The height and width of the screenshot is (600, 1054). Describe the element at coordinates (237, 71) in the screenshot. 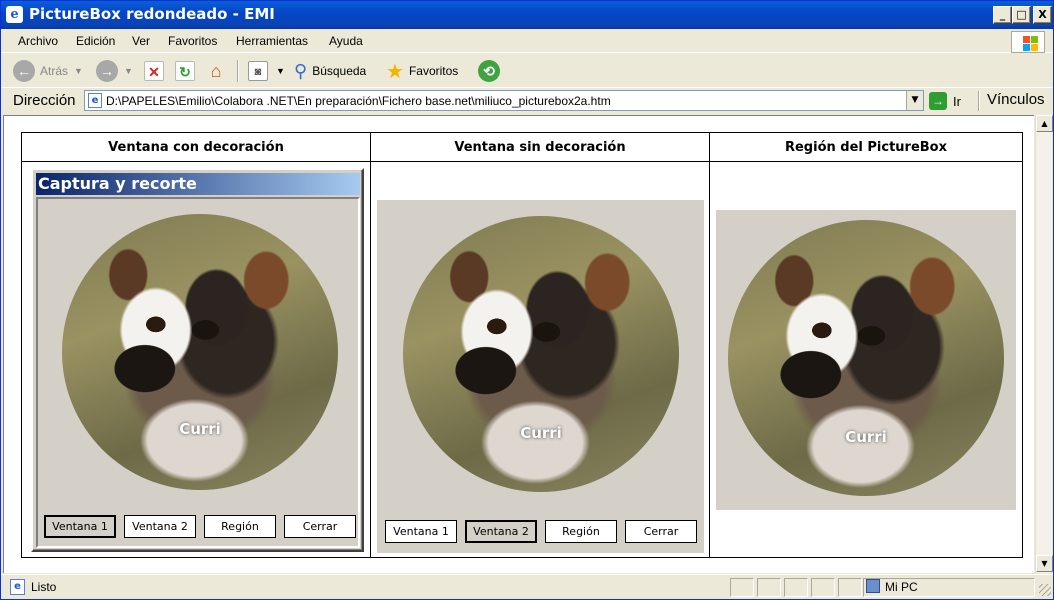

I see `toolbar-separator` at that location.